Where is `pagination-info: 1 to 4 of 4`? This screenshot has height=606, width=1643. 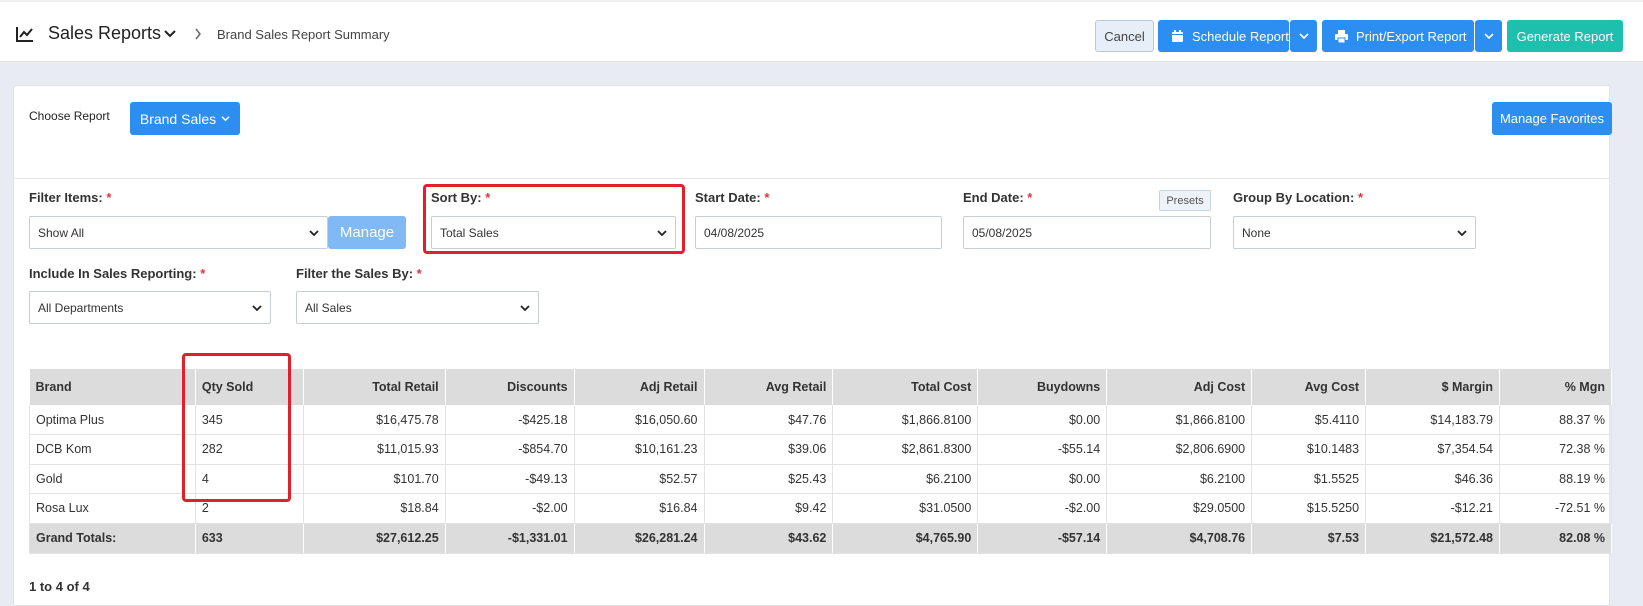 pagination-info: 1 to 4 of 4 is located at coordinates (59, 586).